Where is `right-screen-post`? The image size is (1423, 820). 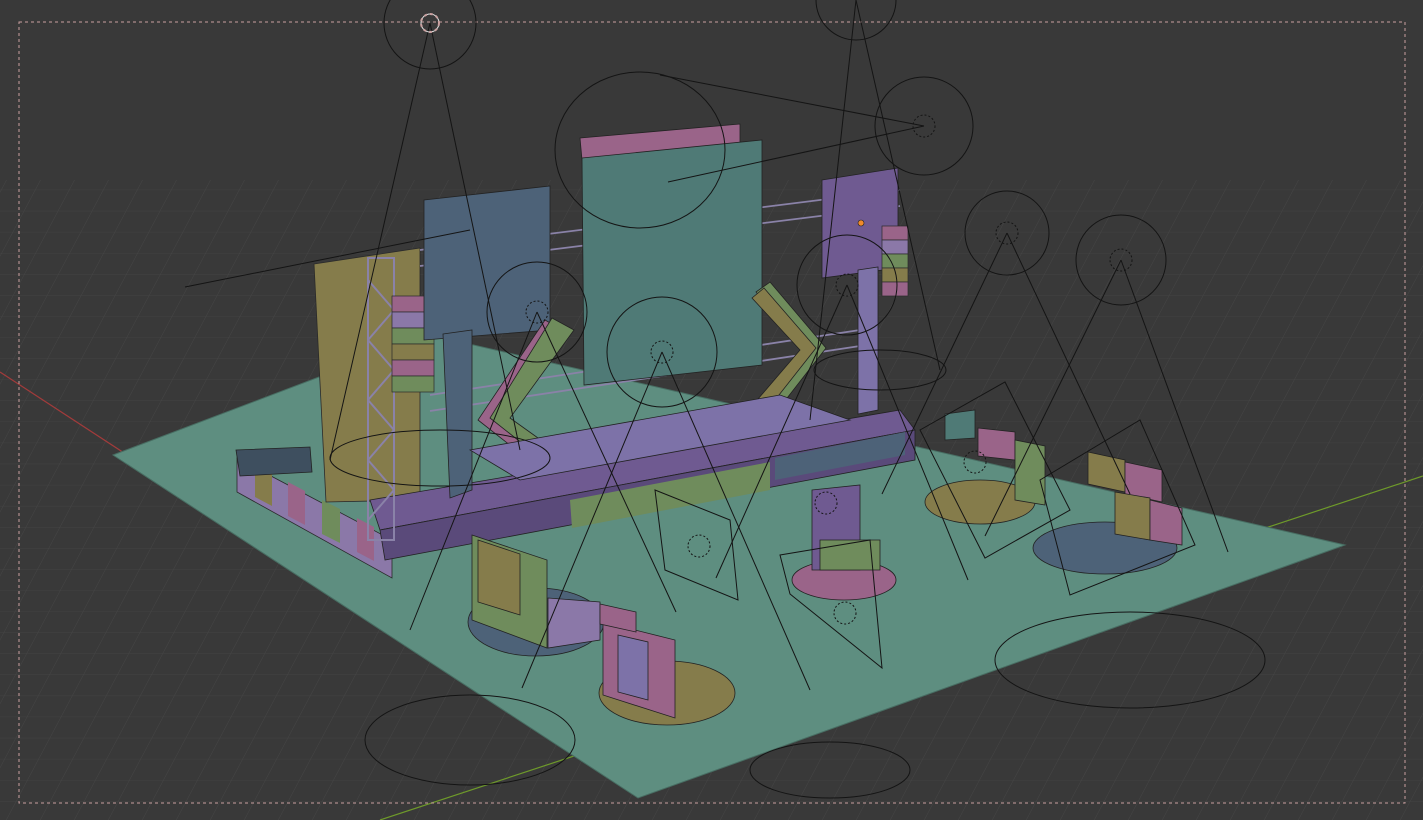 right-screen-post is located at coordinates (868, 340).